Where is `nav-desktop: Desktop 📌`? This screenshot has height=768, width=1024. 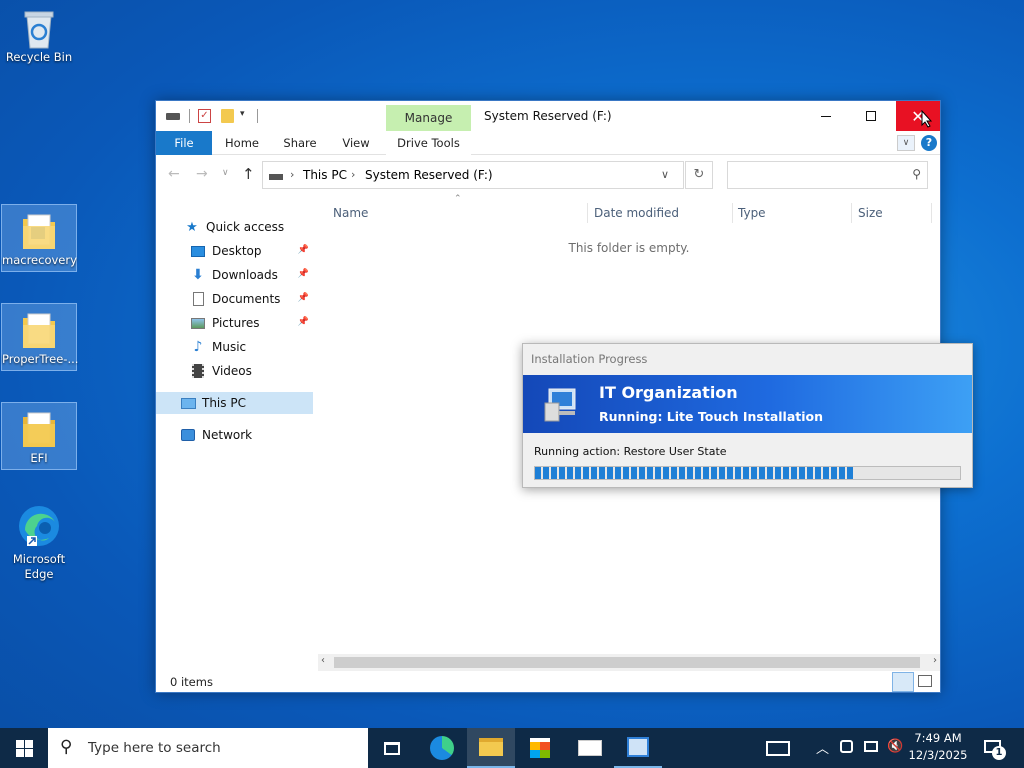
nav-desktop: Desktop 📌 is located at coordinates (234, 251).